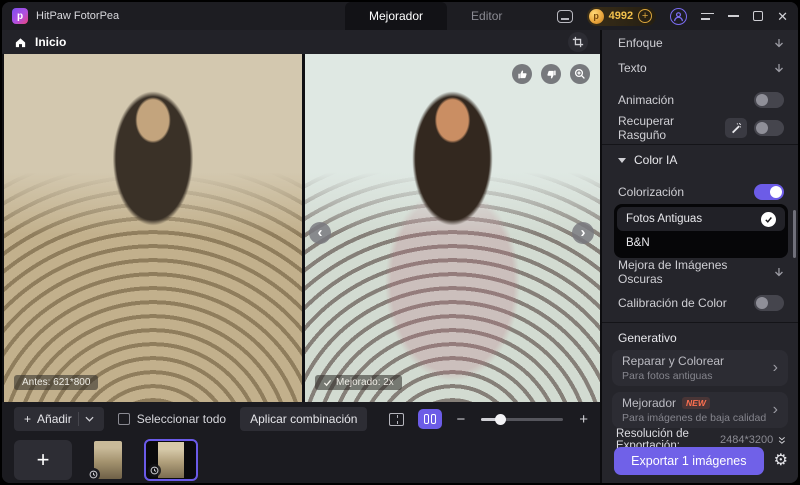 This screenshot has width=800, height=485. I want to click on home-icon, so click(20, 42).